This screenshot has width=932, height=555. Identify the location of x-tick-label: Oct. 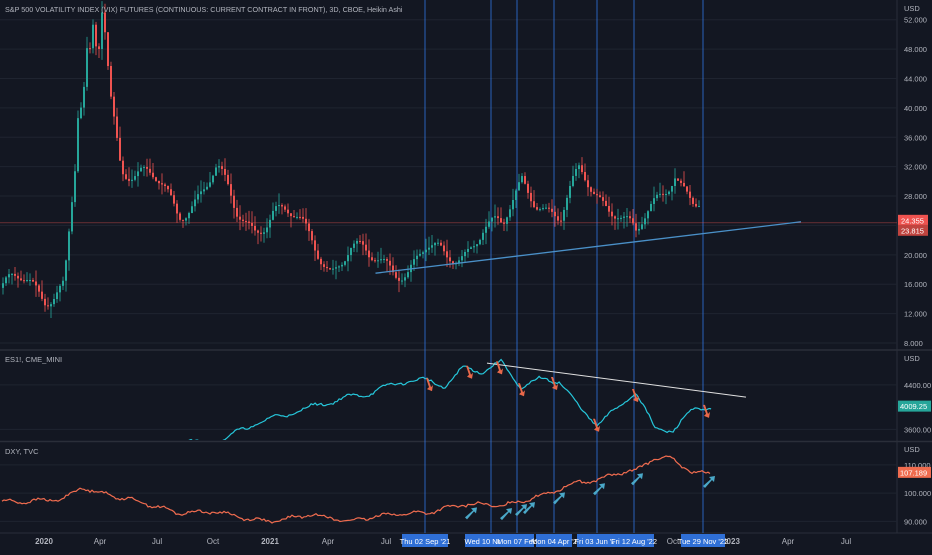
(213, 541).